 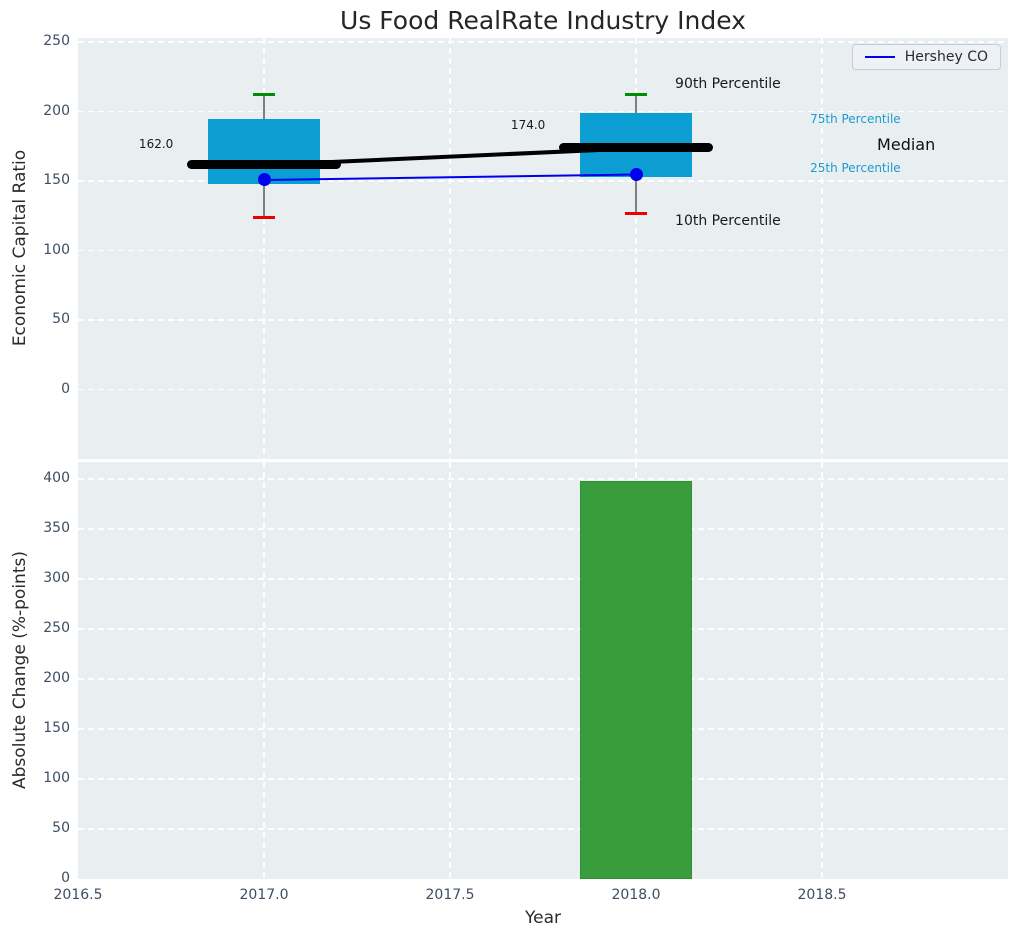 I want to click on x-tick-label: 2017.5, so click(x=450, y=895).